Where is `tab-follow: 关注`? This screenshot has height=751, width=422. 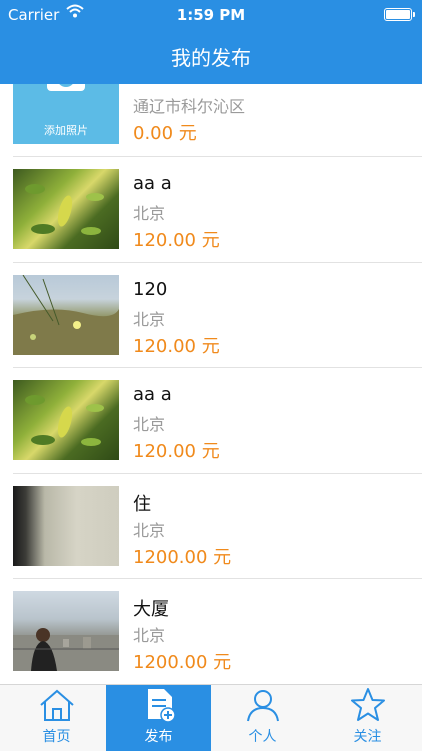
tab-follow: 关注 is located at coordinates (367, 718).